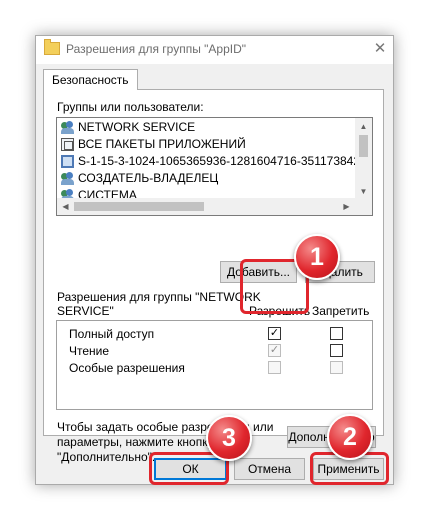 The image size is (427, 520). Describe the element at coordinates (274, 333) in the screenshot. I see `allow-full-access-checkbox: ✓` at that location.